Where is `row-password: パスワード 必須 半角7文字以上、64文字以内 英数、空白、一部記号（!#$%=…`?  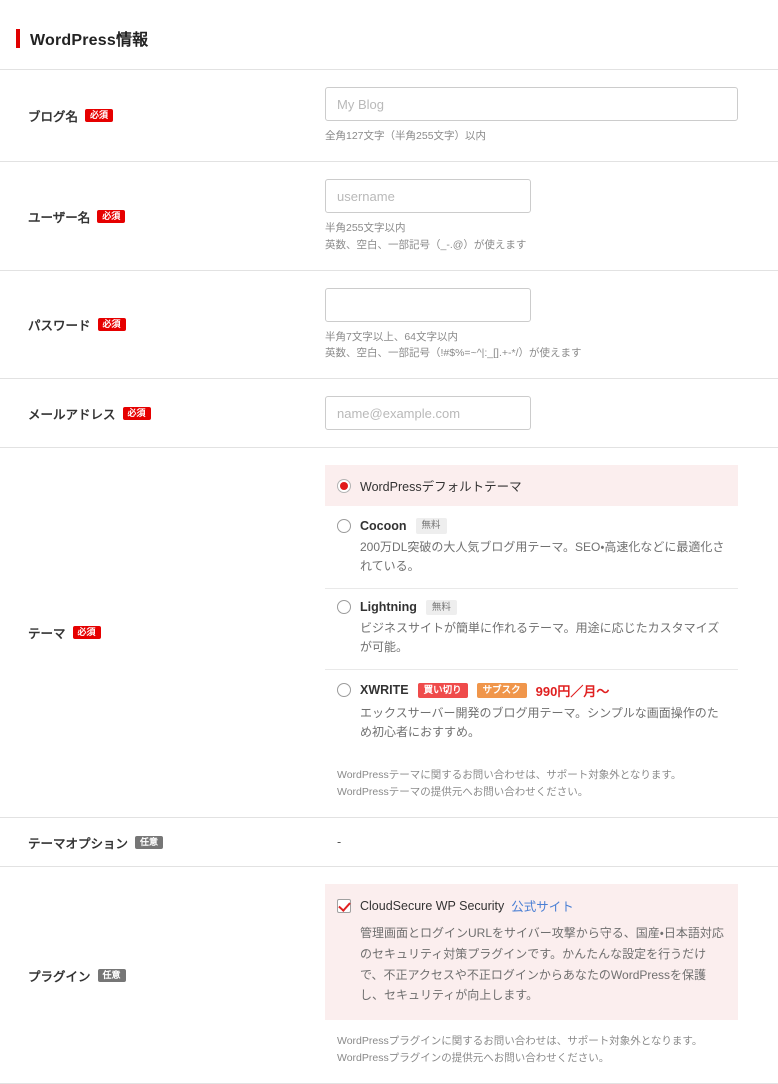
row-password: パスワード 必須 半角7文字以上、64文字以内 英数、空白、一部記号（!#$%=… is located at coordinates (389, 324).